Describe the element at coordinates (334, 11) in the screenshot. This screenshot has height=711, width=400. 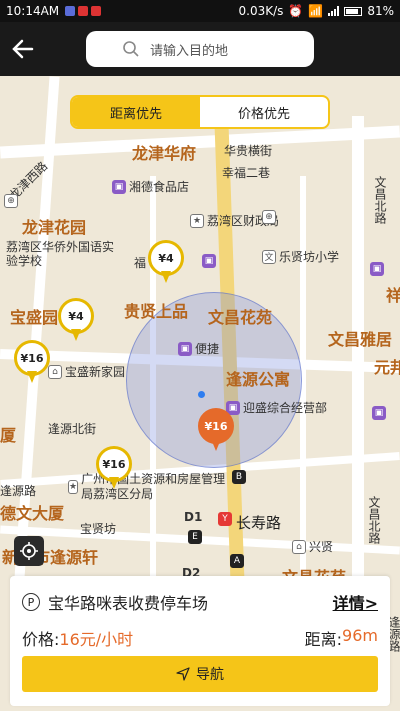
I see `signal-icon` at that location.